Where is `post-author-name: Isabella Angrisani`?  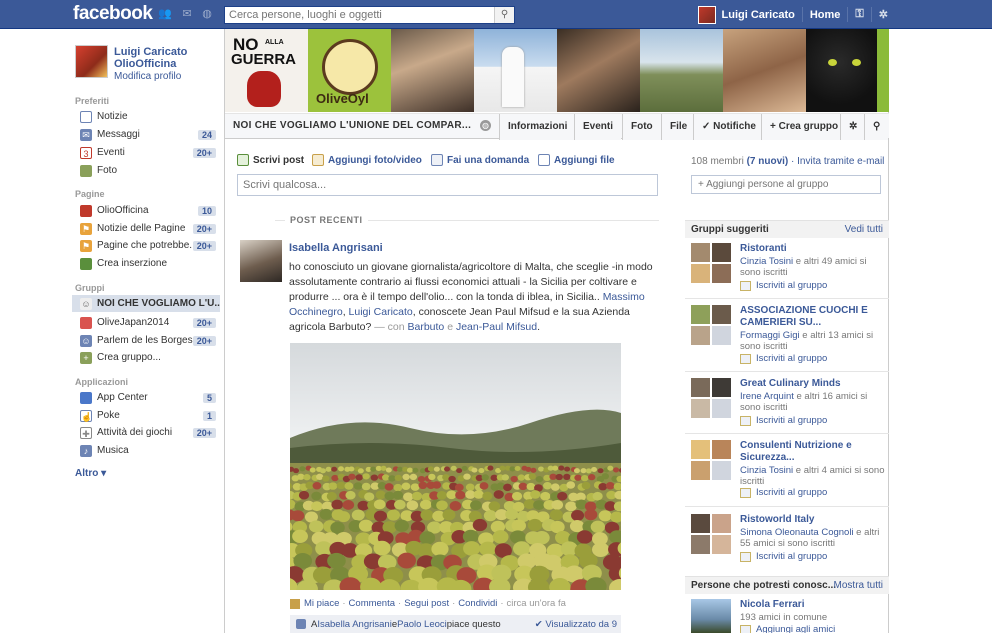 post-author-name: Isabella Angrisani is located at coordinates (336, 248).